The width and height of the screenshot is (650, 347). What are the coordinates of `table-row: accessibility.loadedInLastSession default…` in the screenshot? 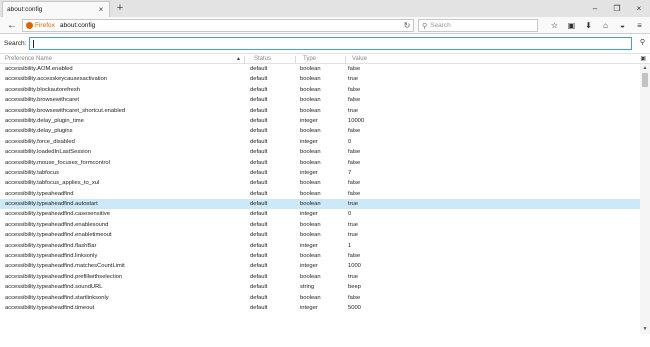 It's located at (325, 152).